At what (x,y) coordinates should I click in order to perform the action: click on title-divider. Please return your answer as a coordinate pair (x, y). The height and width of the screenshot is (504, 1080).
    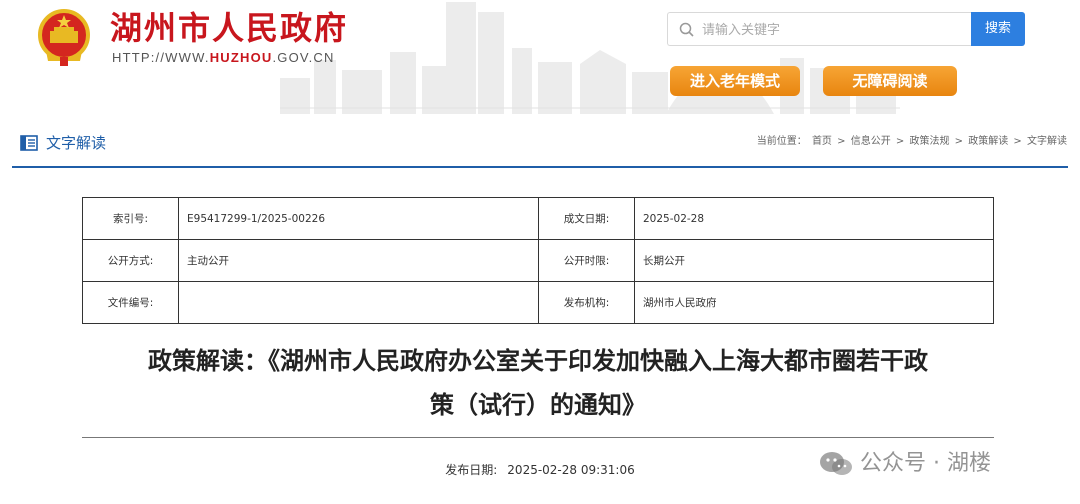
    Looking at the image, I should click on (538, 437).